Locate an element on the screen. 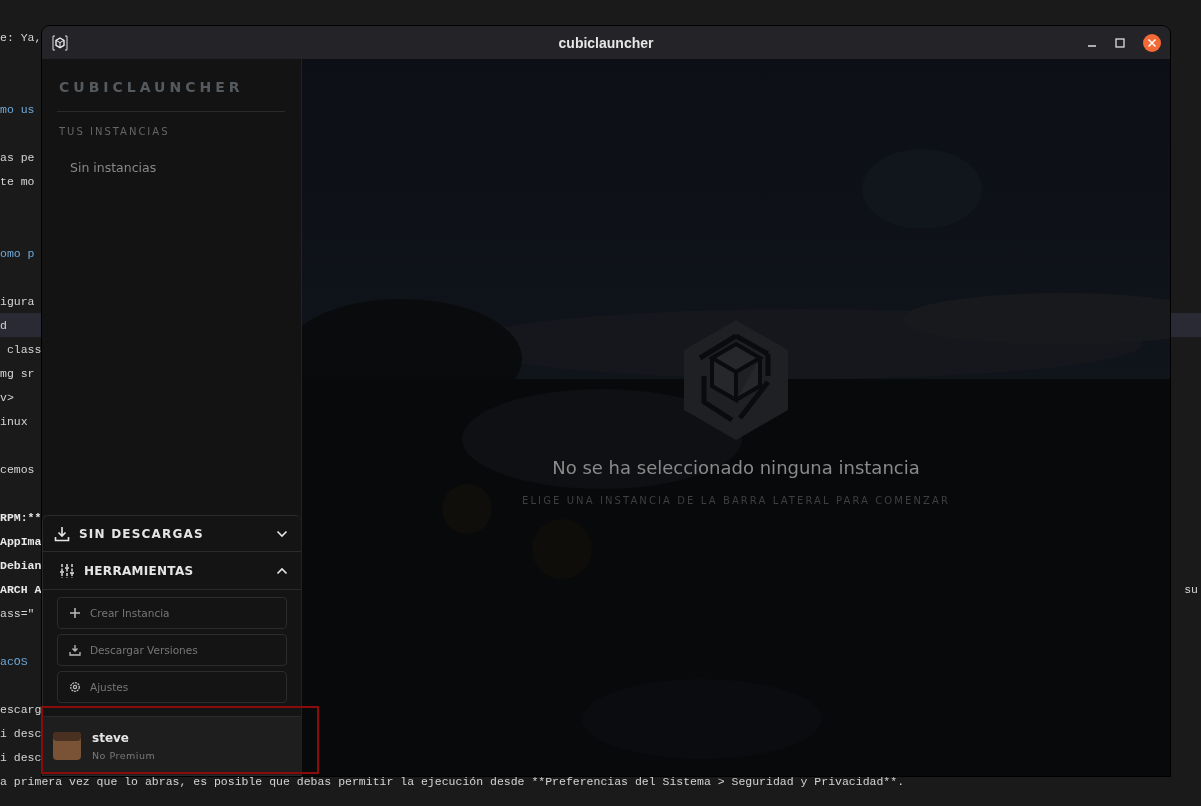  code-text: inux is located at coordinates (14, 421).